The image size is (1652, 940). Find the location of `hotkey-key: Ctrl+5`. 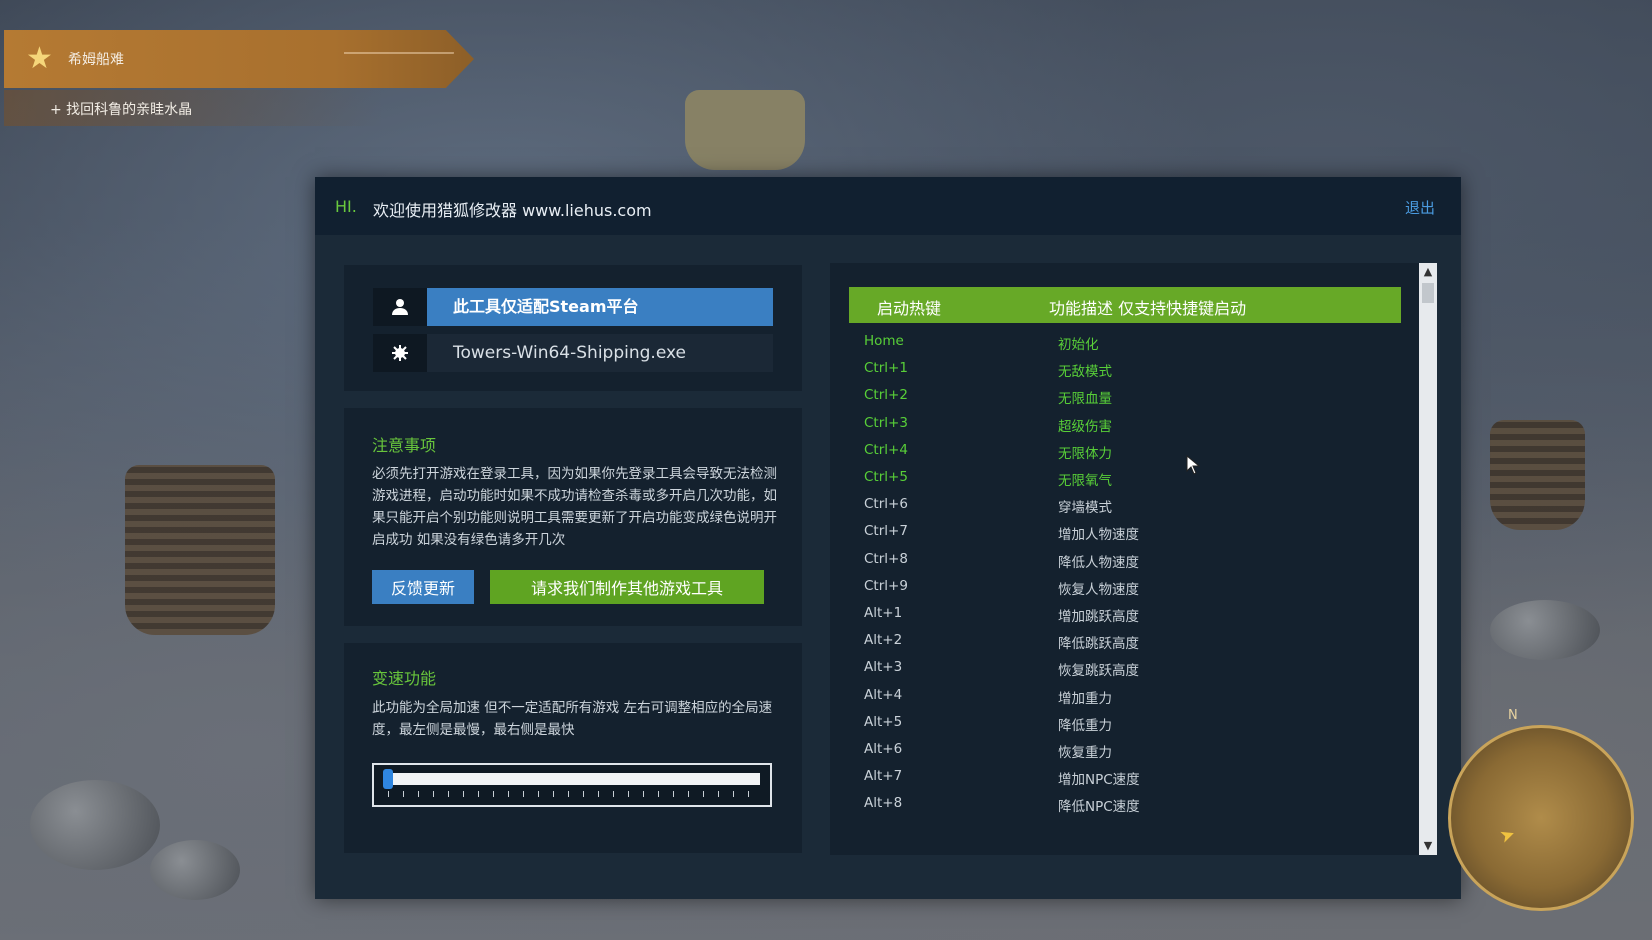

hotkey-key: Ctrl+5 is located at coordinates (886, 477).